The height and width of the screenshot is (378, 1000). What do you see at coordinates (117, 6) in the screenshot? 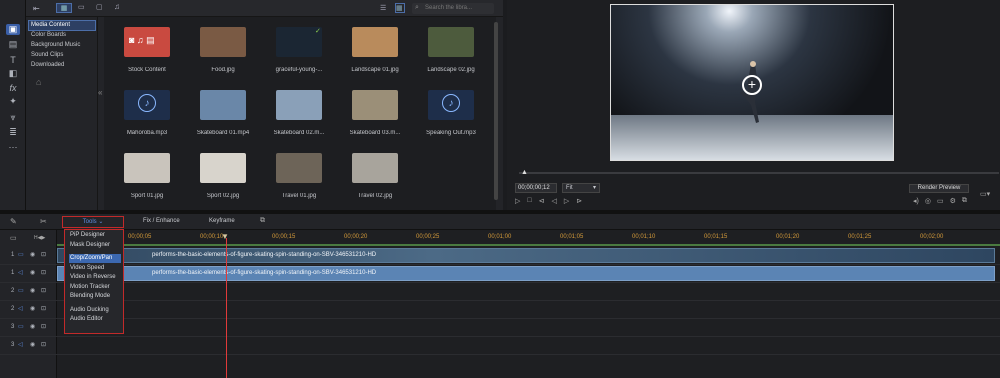
I see `music-filter-icon: ♫` at bounding box center [117, 6].